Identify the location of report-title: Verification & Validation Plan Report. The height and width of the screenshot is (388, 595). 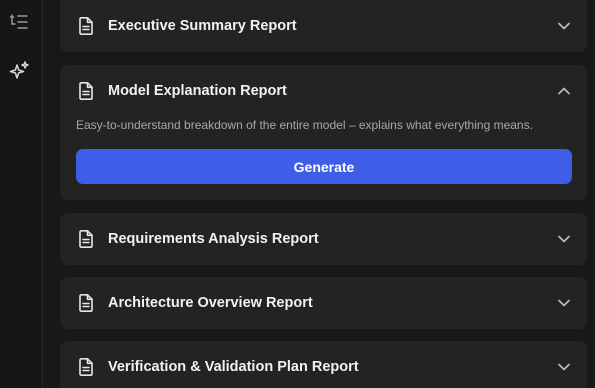
(233, 367).